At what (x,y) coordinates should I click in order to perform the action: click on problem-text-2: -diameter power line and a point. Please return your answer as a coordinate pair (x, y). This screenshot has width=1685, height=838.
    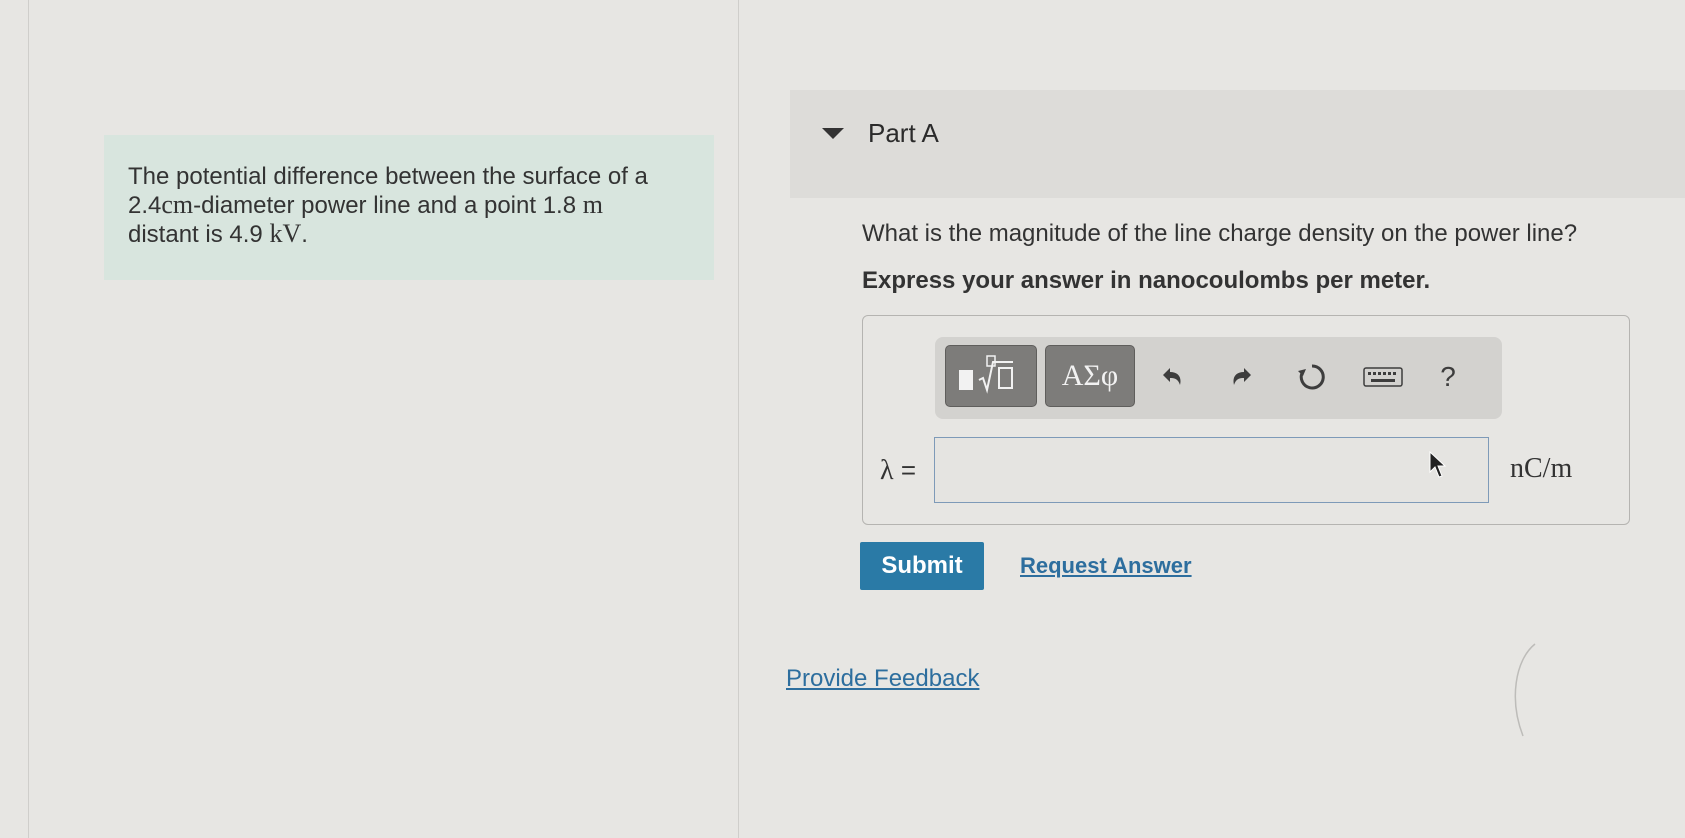
    Looking at the image, I should click on (368, 205).